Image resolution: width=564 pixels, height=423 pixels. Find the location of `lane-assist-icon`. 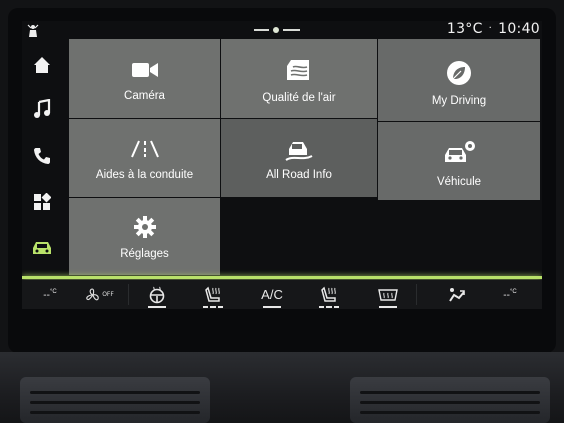

lane-assist-icon is located at coordinates (144, 149).